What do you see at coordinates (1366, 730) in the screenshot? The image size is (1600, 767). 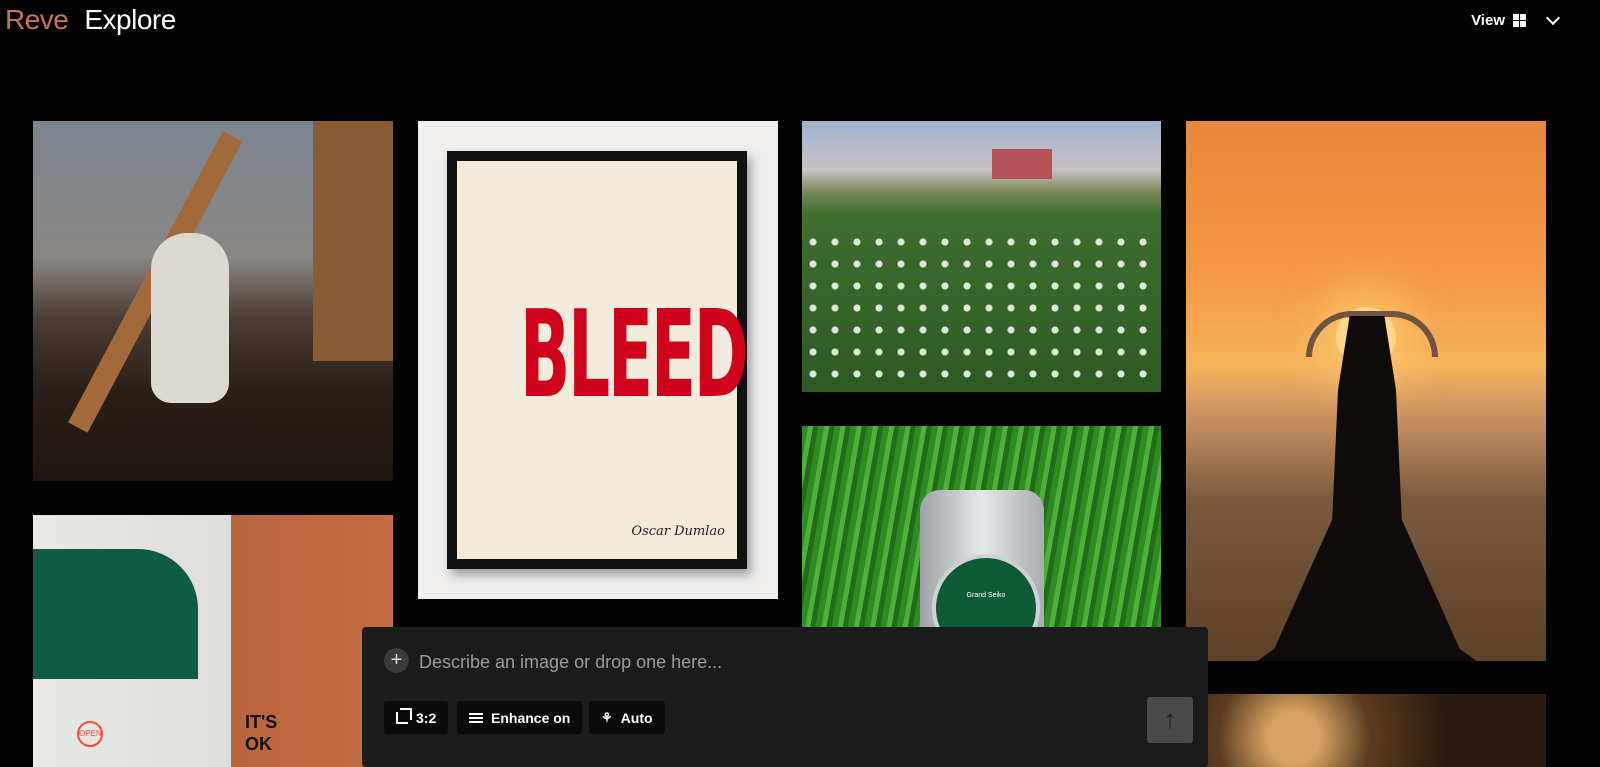 I see `gallery-image-coins` at bounding box center [1366, 730].